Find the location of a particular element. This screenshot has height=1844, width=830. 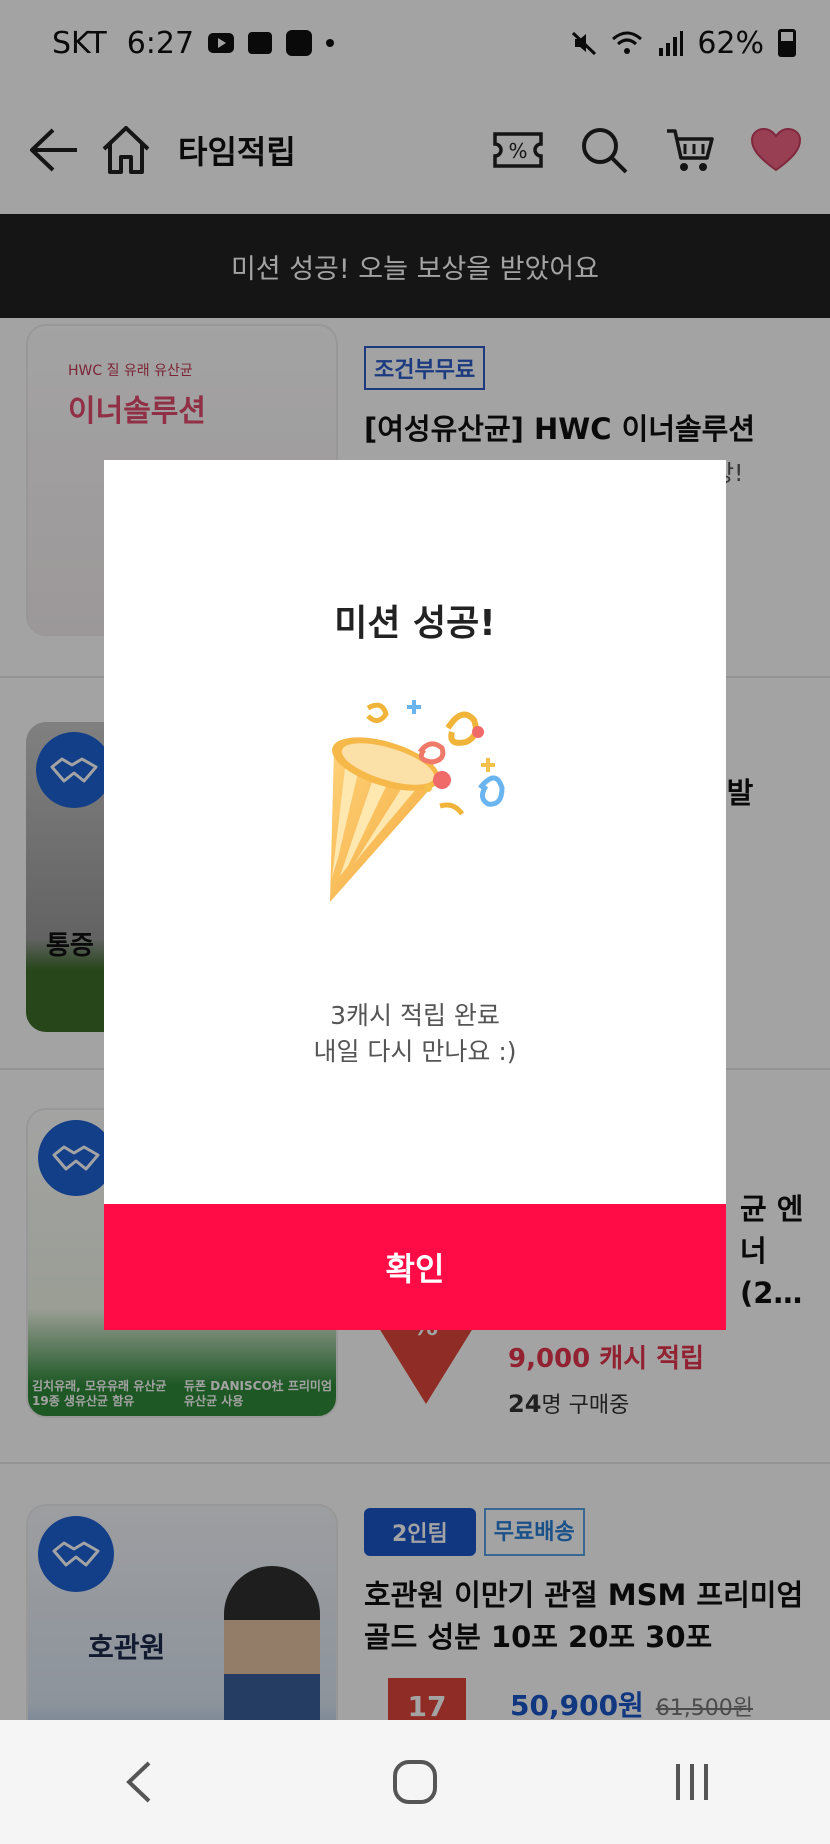

dialog-message-line2: 내일 다시 만나요 :) is located at coordinates (415, 1052).